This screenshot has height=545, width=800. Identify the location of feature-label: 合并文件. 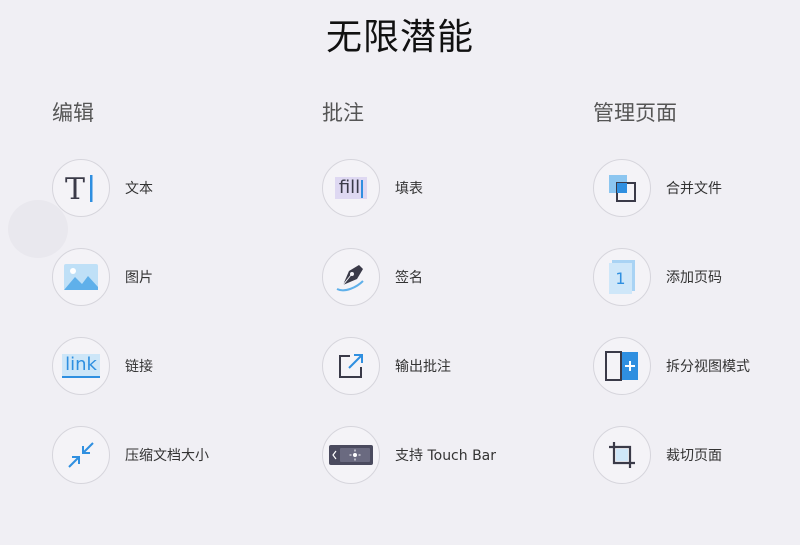
(694, 189).